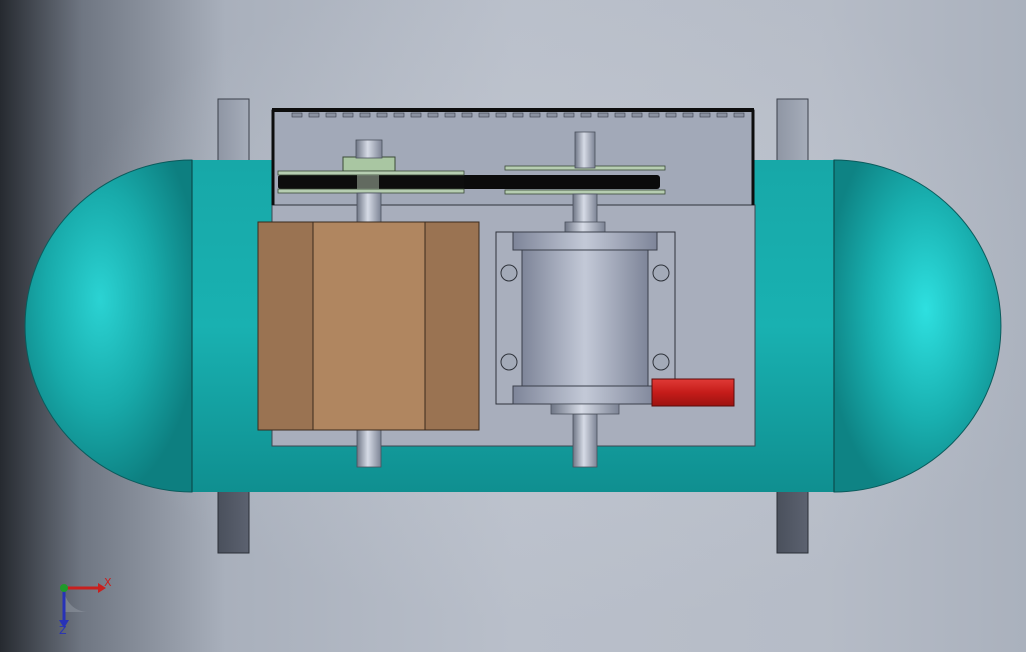 The height and width of the screenshot is (652, 1026). I want to click on triad-shadow, so click(76, 600).